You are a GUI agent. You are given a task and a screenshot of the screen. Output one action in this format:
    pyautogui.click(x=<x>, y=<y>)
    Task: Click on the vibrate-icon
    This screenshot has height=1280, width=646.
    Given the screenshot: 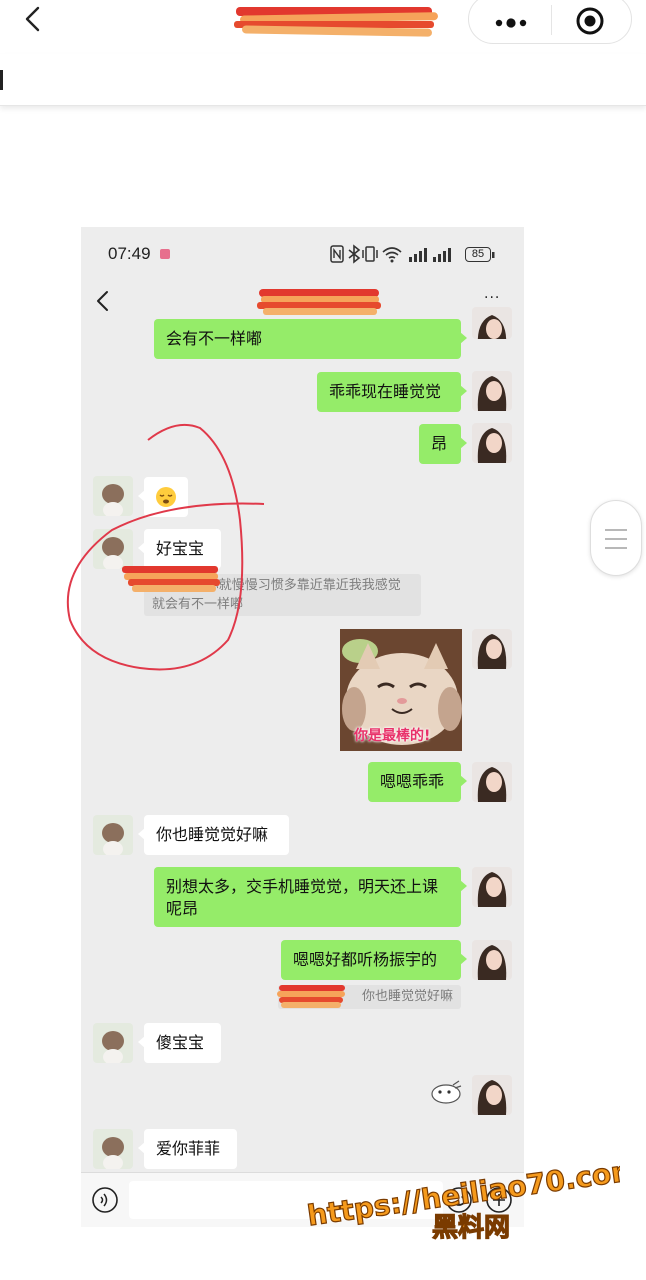 What is the action you would take?
    pyautogui.click(x=370, y=254)
    